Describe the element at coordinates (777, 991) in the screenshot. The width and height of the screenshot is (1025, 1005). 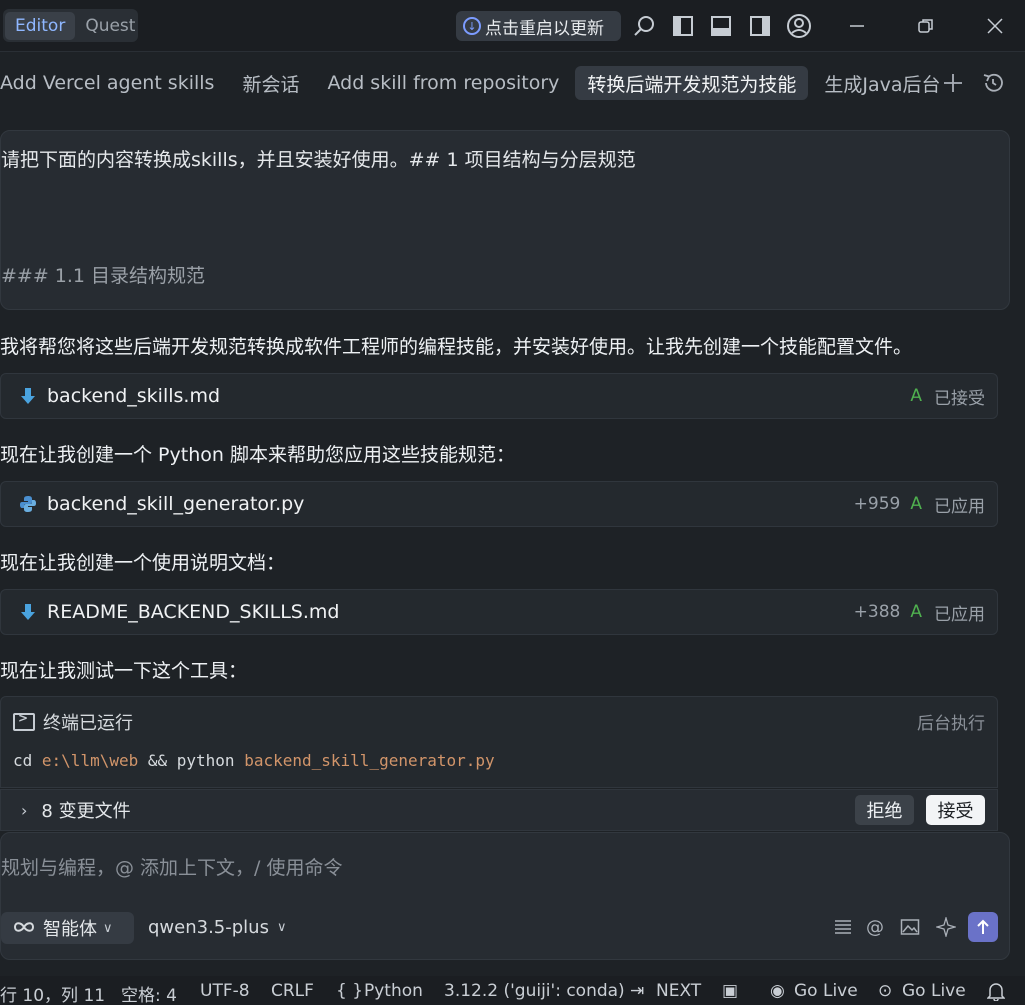
I see `broadcast-icon: ◉` at that location.